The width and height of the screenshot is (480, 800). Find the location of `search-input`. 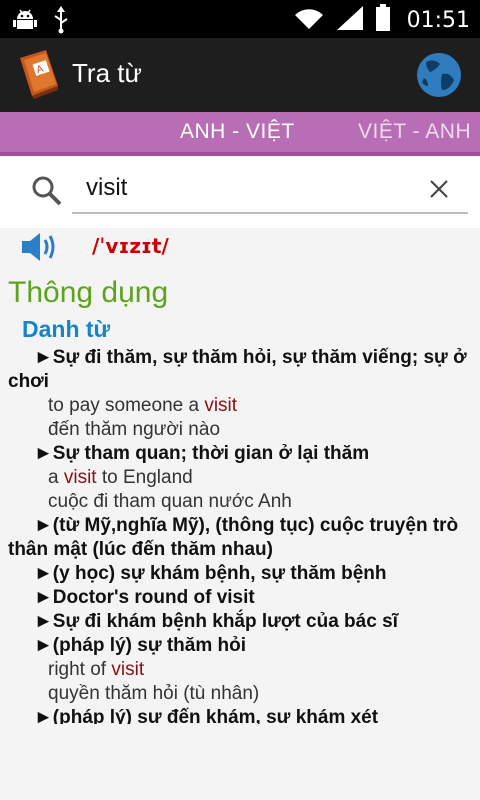

search-input is located at coordinates (270, 189).